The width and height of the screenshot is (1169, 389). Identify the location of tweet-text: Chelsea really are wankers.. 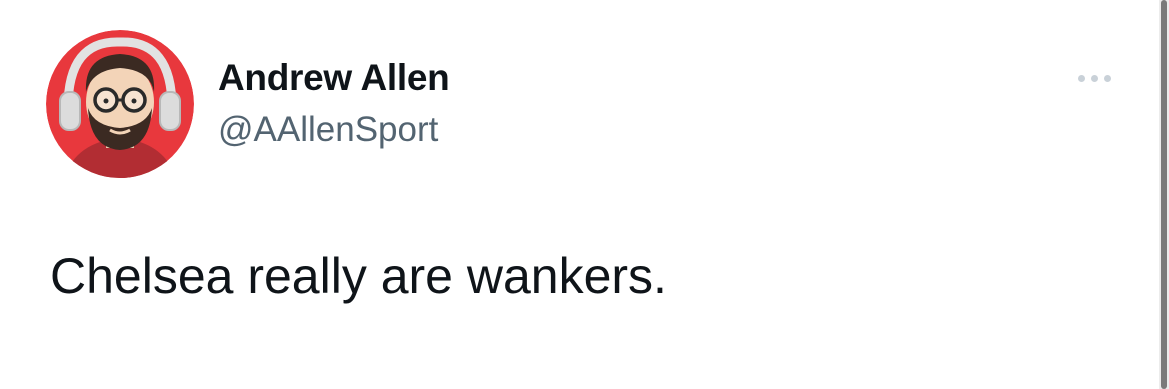
(358, 276).